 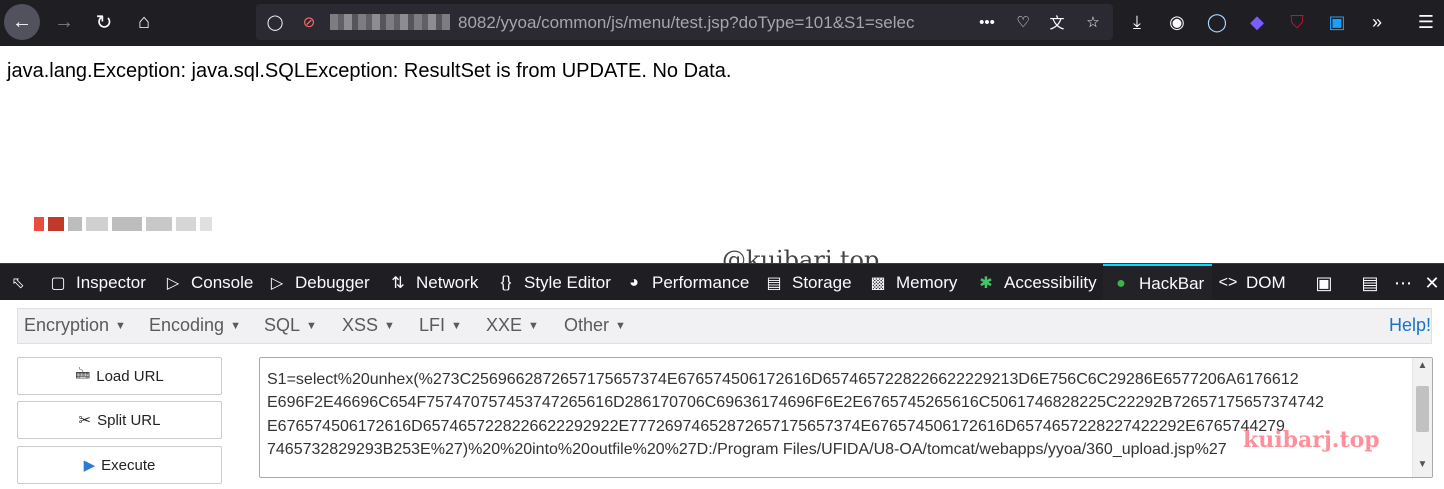 What do you see at coordinates (1422, 368) in the screenshot?
I see `scroll-up-icon: ▲` at bounding box center [1422, 368].